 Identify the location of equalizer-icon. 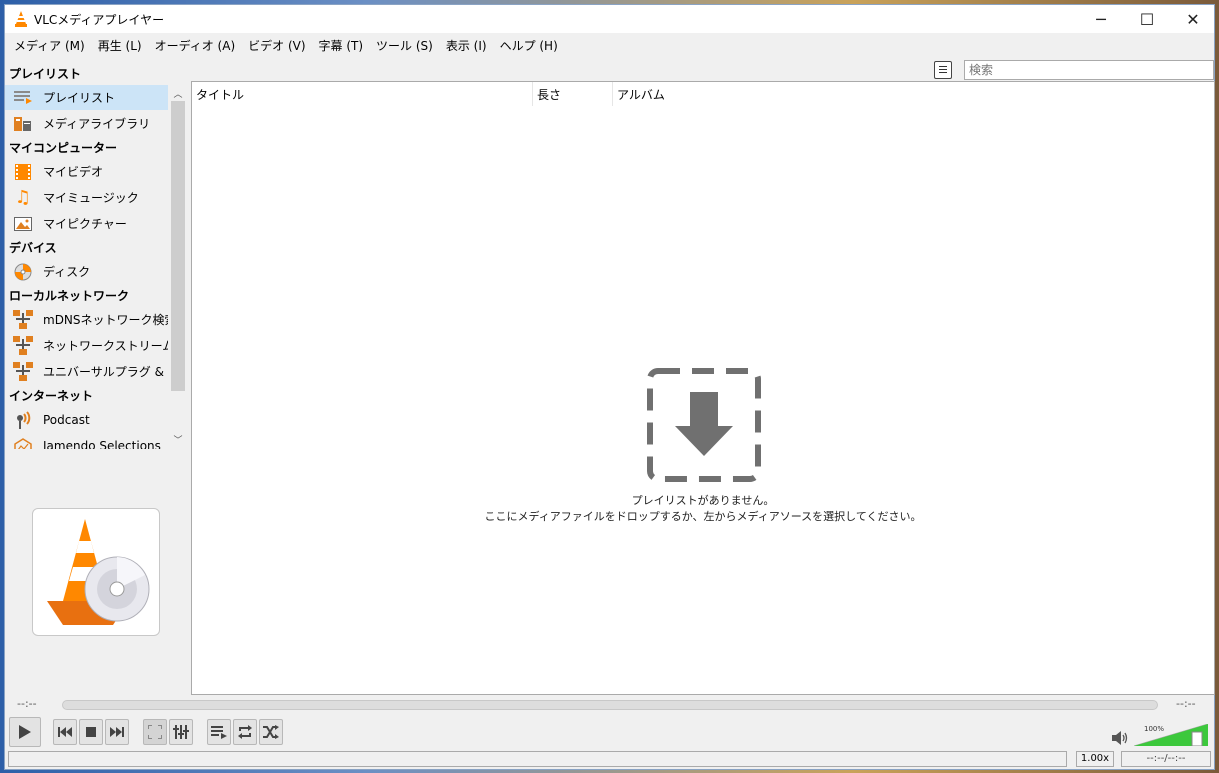
(181, 732).